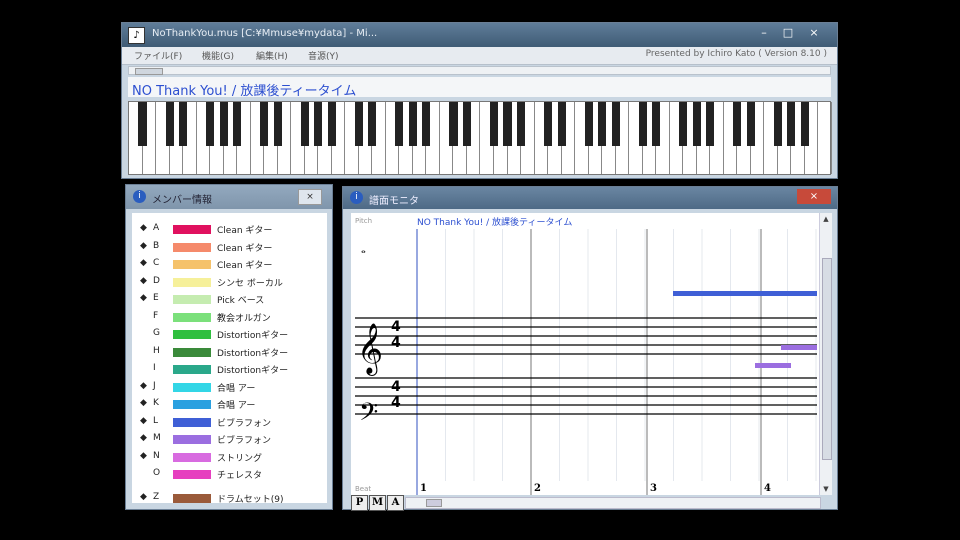 This screenshot has height=540, width=960. Describe the element at coordinates (767, 488) in the screenshot. I see `measure-number: 4` at that location.